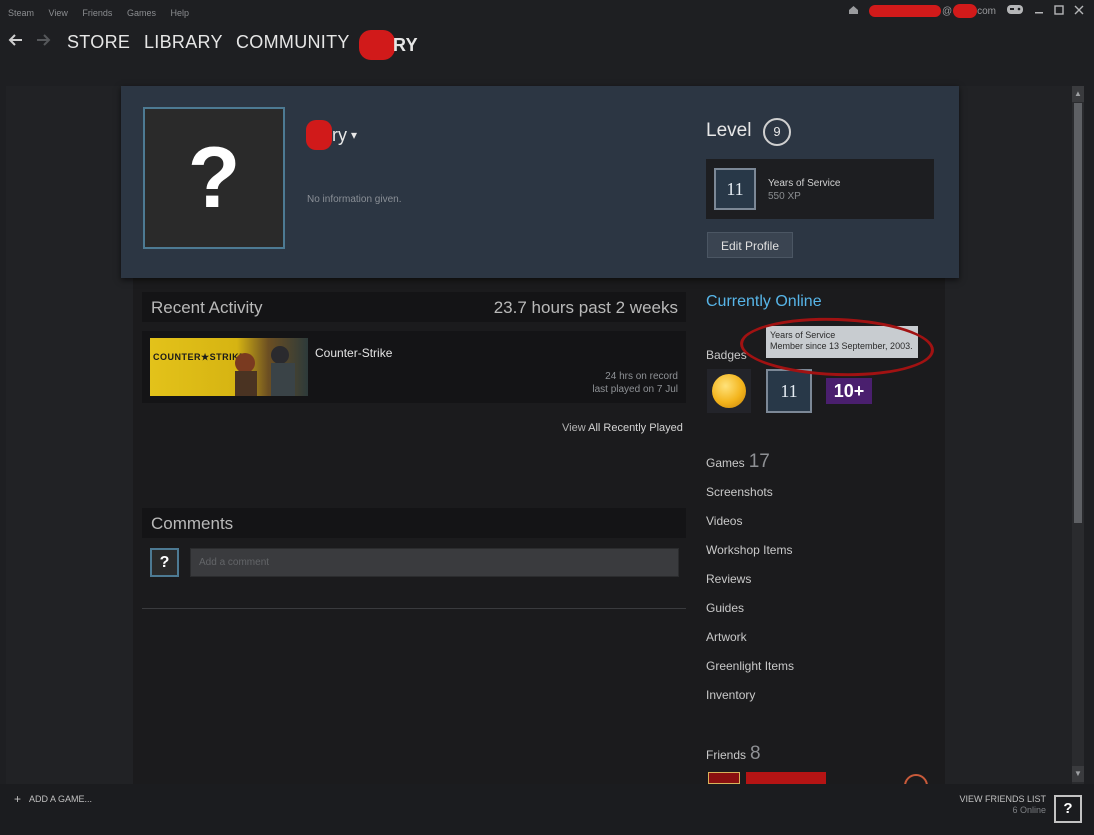 This screenshot has height=835, width=1094. What do you see at coordinates (414, 608) in the screenshot?
I see `comments-divider` at bounding box center [414, 608].